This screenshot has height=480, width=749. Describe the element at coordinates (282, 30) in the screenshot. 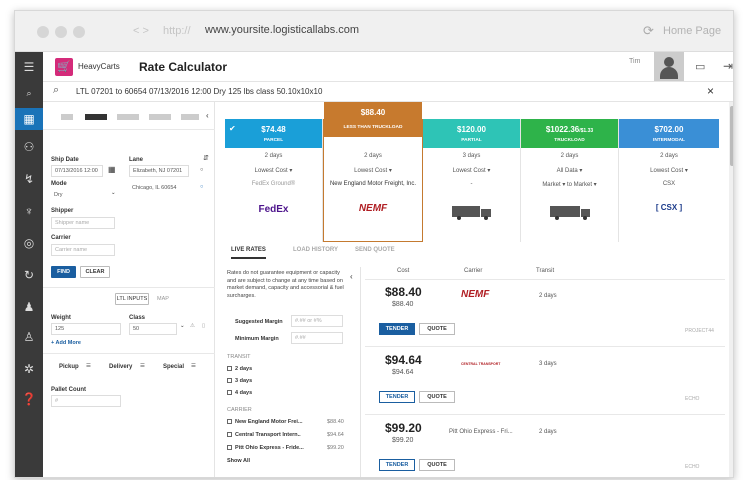

I see `address-bar: www.yoursite.logisticallabs.com` at that location.